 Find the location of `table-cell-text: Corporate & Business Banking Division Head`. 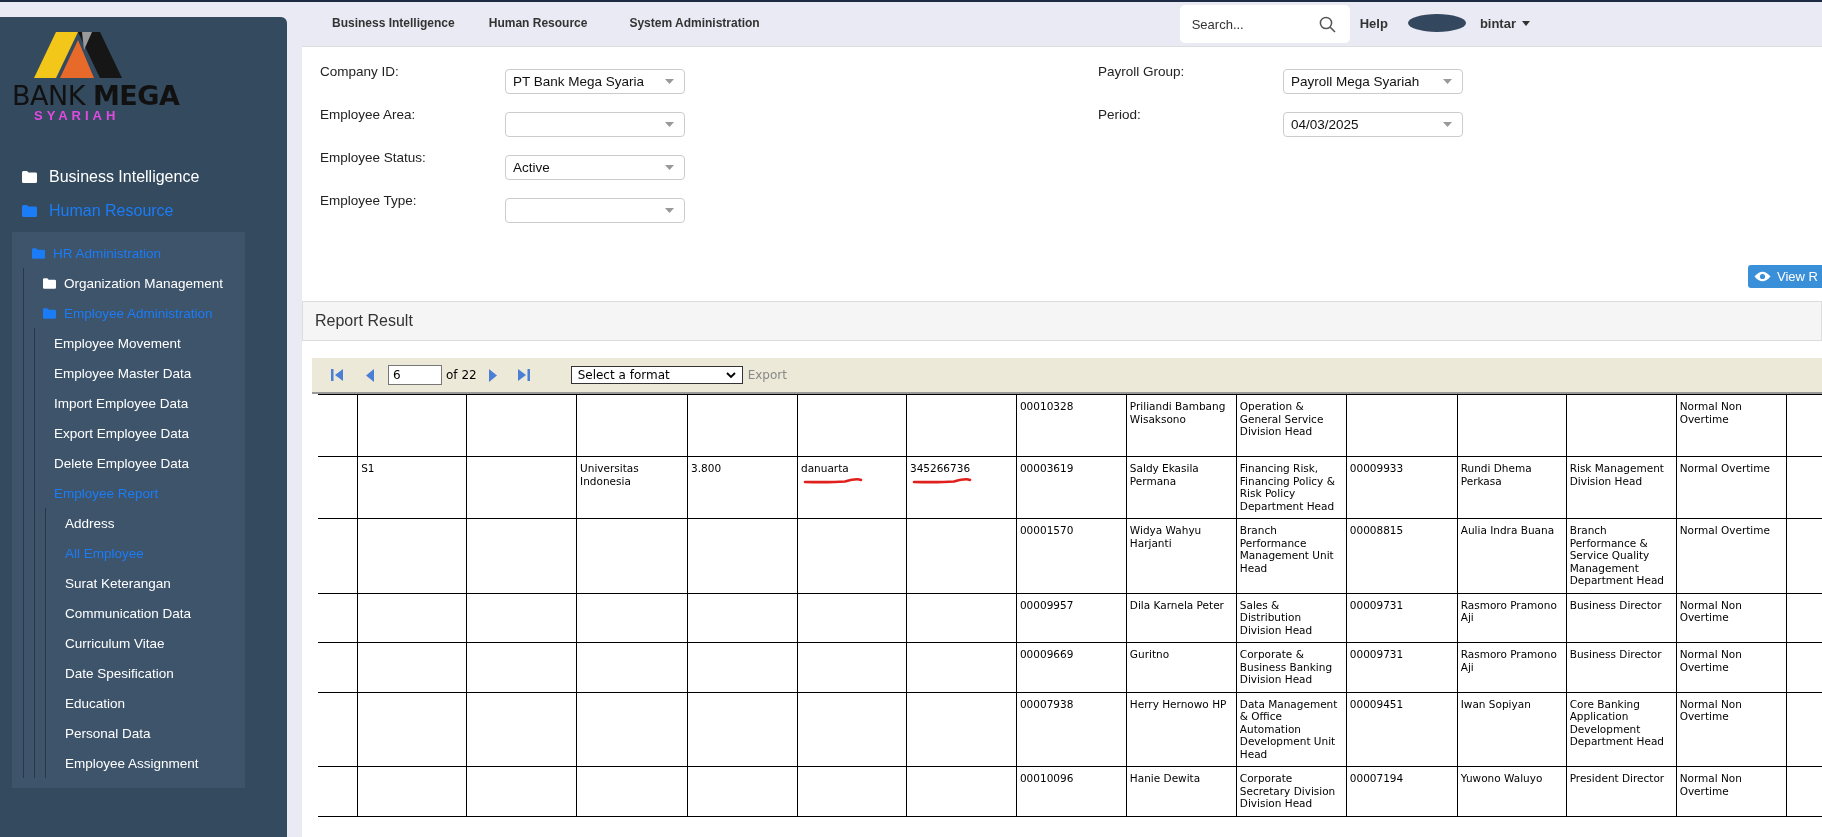

table-cell-text: Corporate & Business Banking Division Head is located at coordinates (1286, 667).